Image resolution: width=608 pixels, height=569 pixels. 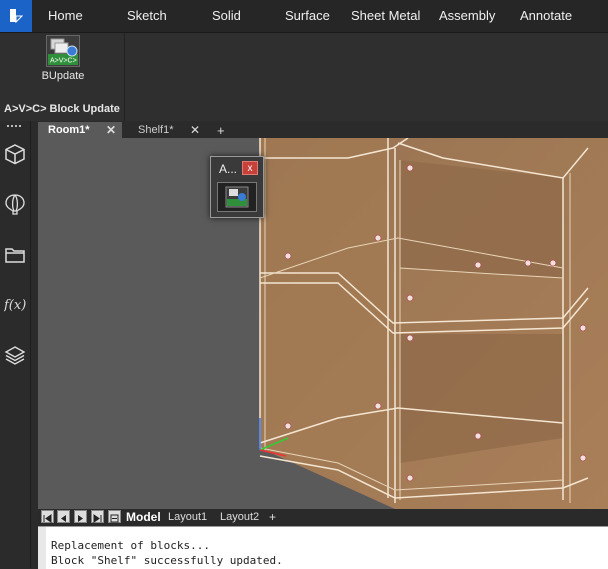 I want to click on layout-tab-bar: Model Layout1 Layout2 +, so click(x=323, y=517).